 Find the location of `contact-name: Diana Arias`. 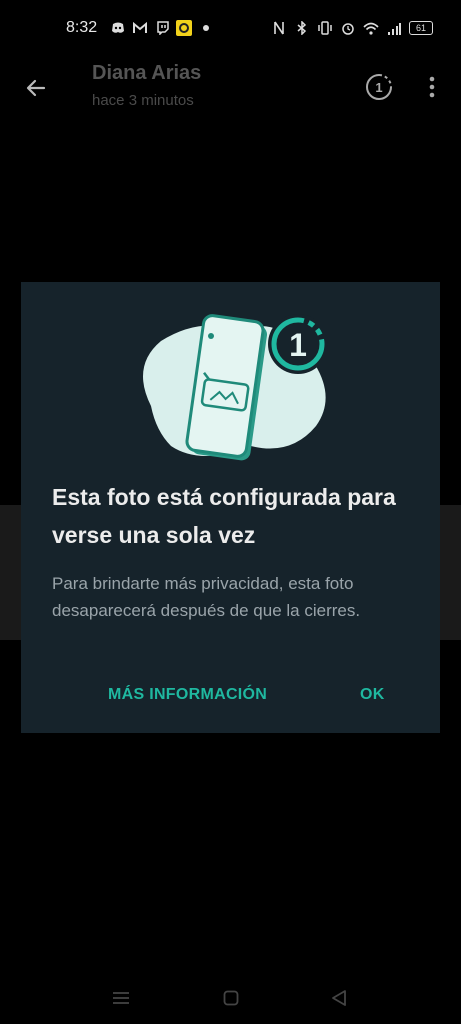

contact-name: Diana Arias is located at coordinates (147, 73).